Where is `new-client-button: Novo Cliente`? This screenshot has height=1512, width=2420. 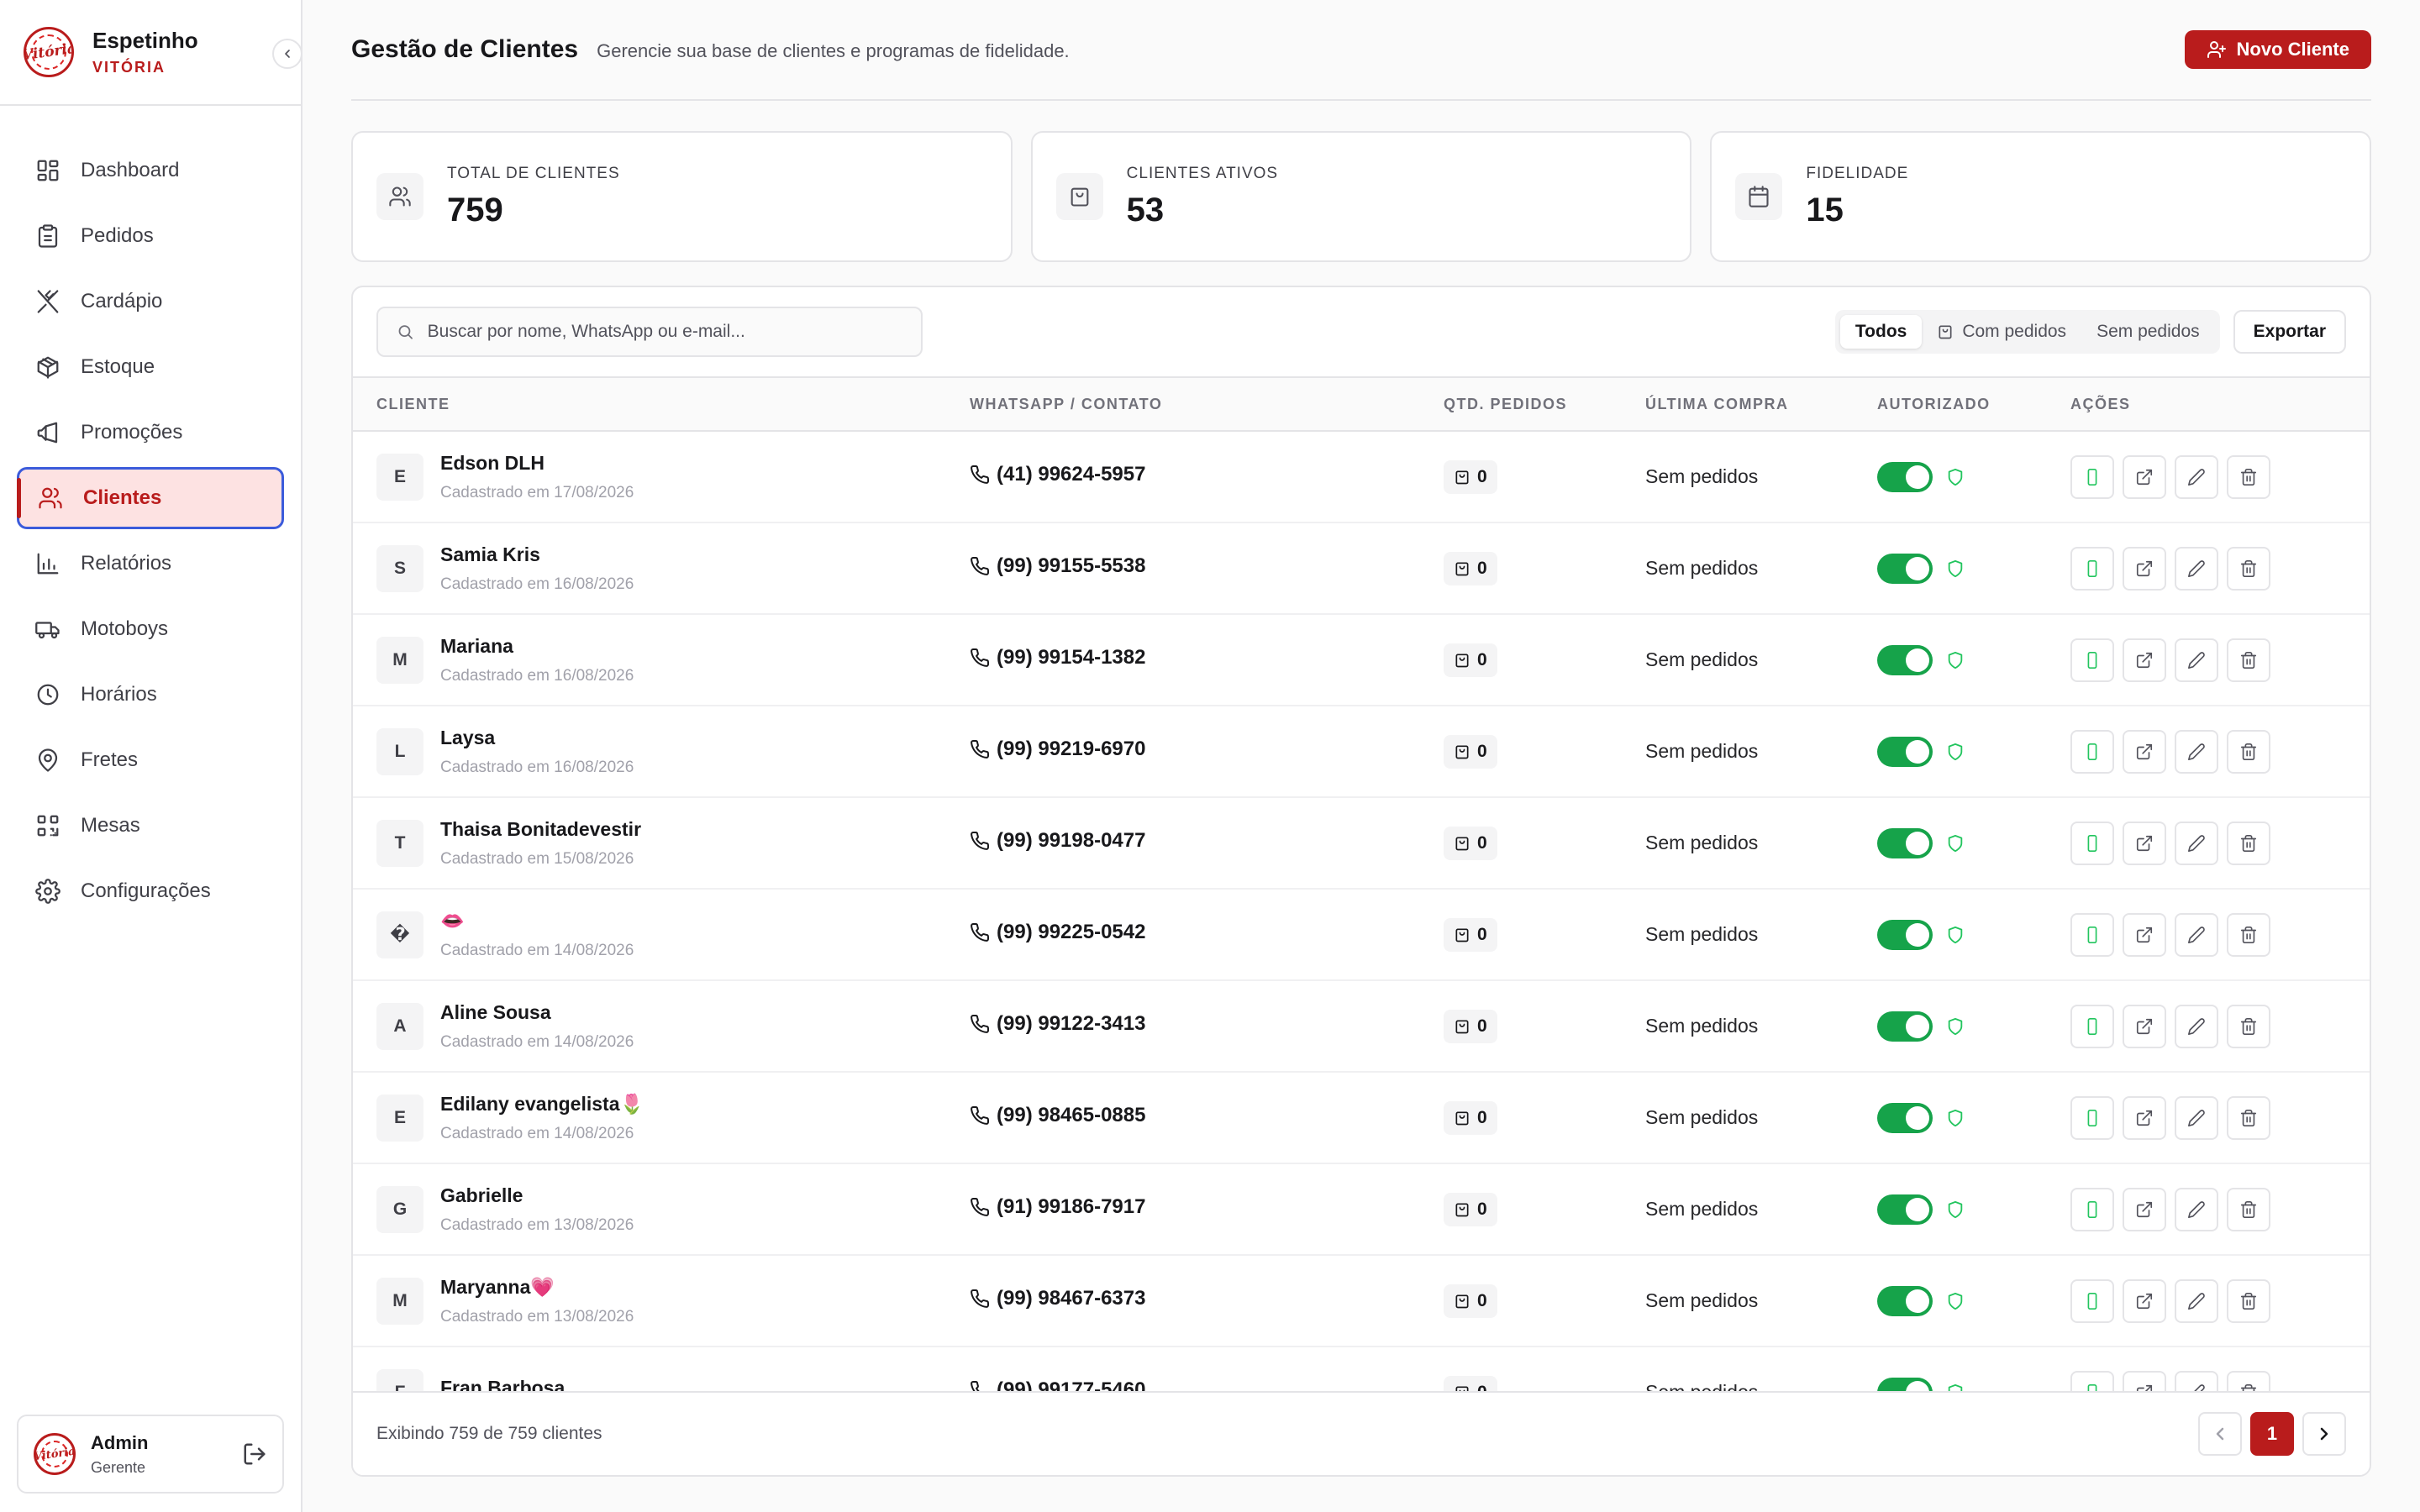
new-client-button: Novo Cliente is located at coordinates (2277, 49).